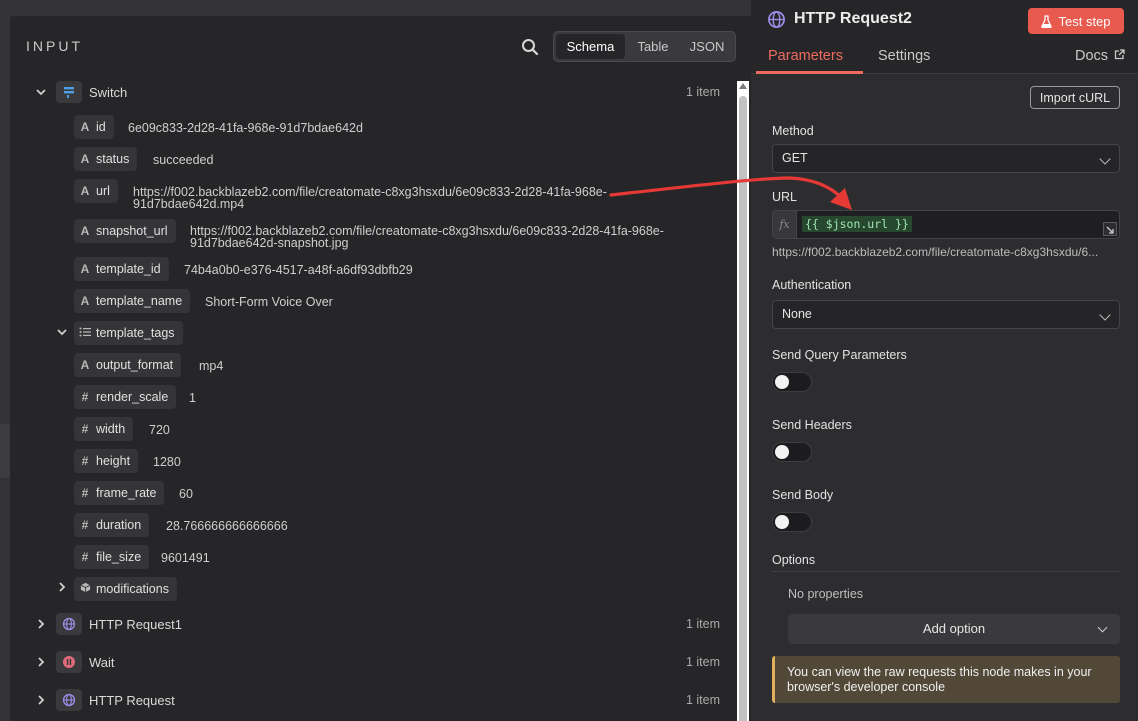  What do you see at coordinates (121, 269) in the screenshot?
I see `field-pill-template-id: Atemplate_id` at bounding box center [121, 269].